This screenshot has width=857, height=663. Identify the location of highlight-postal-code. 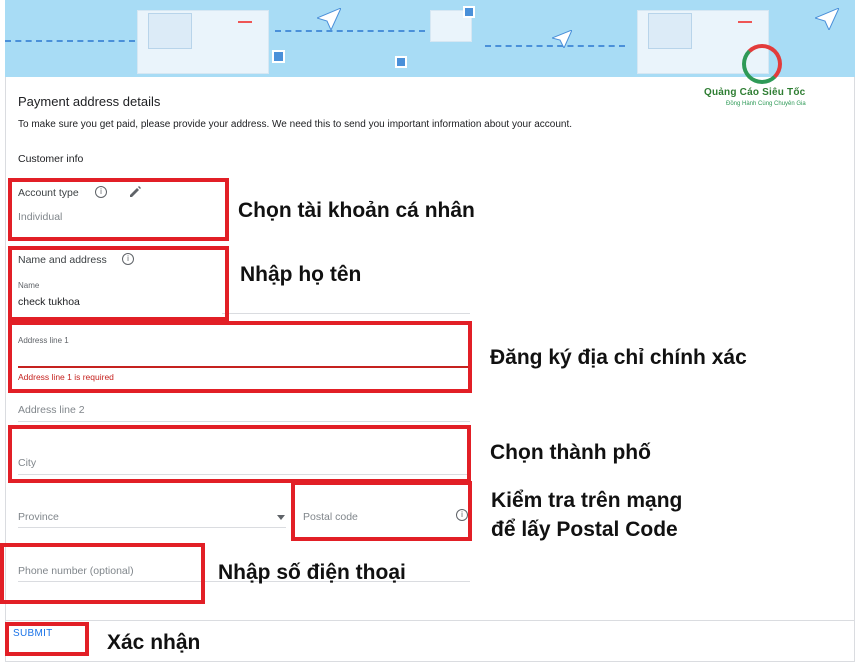
(381, 511).